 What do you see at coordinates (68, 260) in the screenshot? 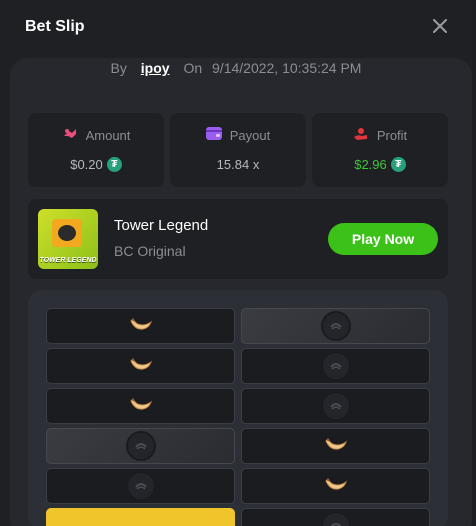
I see `thumbnail-text: TOWER LEGEND` at bounding box center [68, 260].